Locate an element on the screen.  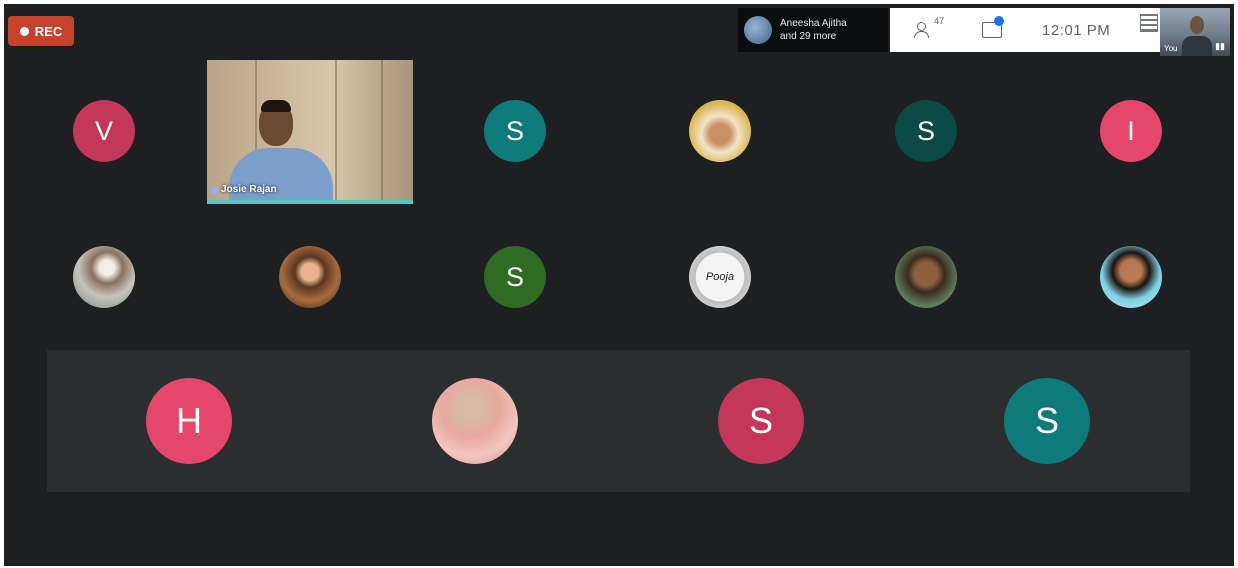
mic-icon: ▮▮ is located at coordinates (1220, 46).